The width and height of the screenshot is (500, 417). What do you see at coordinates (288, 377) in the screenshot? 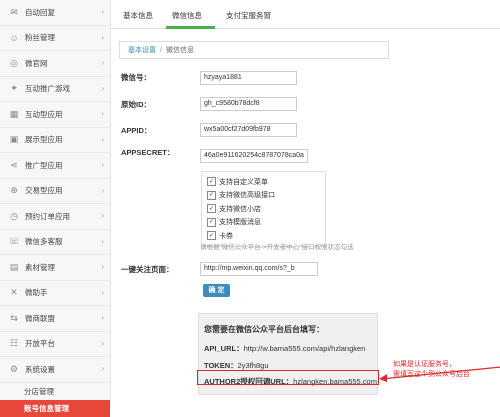
I see `highlight-box` at bounding box center [288, 377].